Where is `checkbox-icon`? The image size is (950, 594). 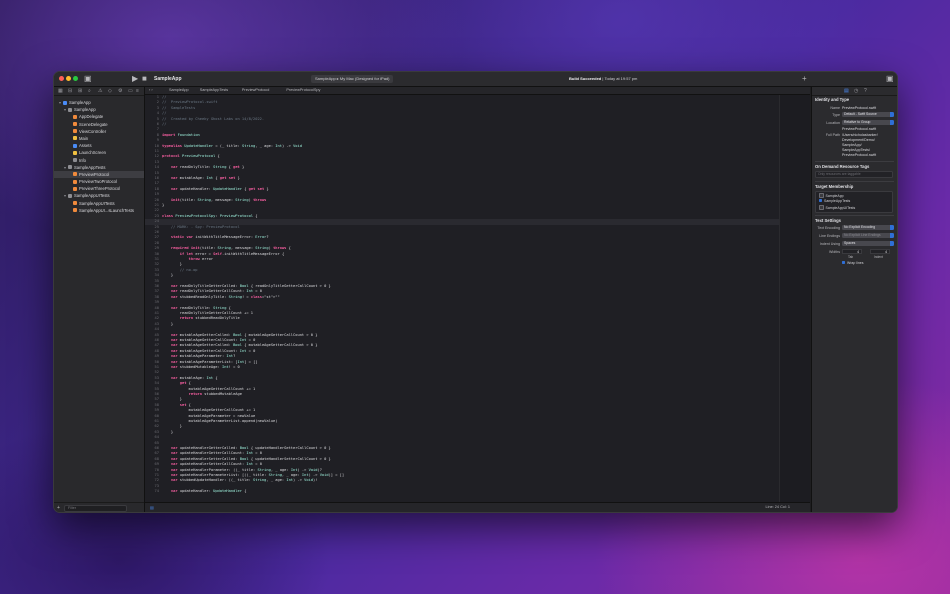
checkbox-icon is located at coordinates (821, 195).